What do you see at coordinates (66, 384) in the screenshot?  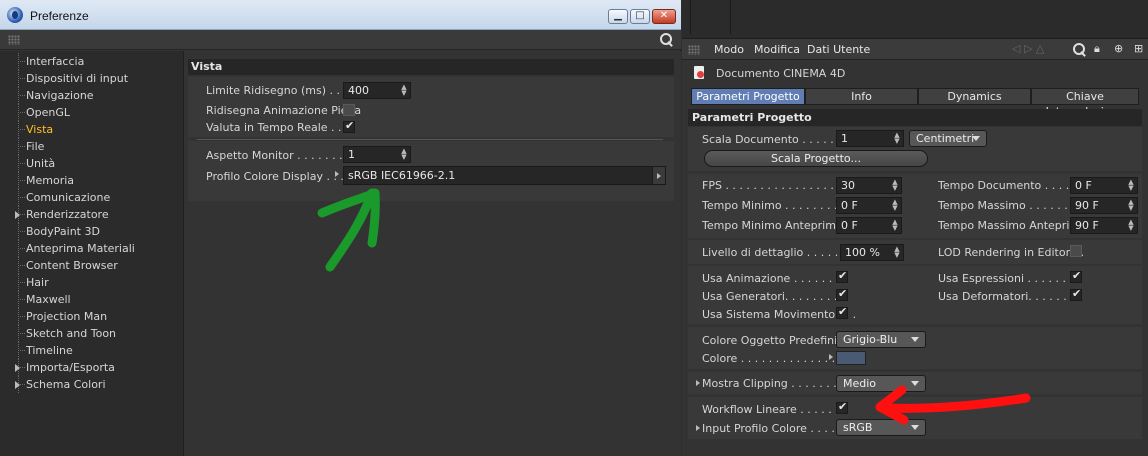 I see `sidebar-item-label: Schema Colori` at bounding box center [66, 384].